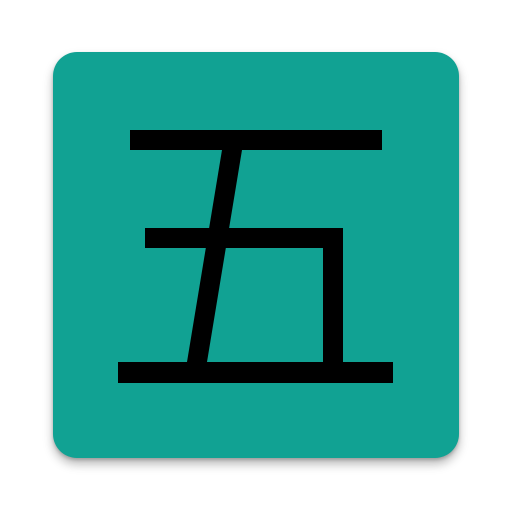 Image resolution: width=512 pixels, height=512 pixels. Describe the element at coordinates (333, 295) in the screenshot. I see `glyph-right-stroke` at that location.